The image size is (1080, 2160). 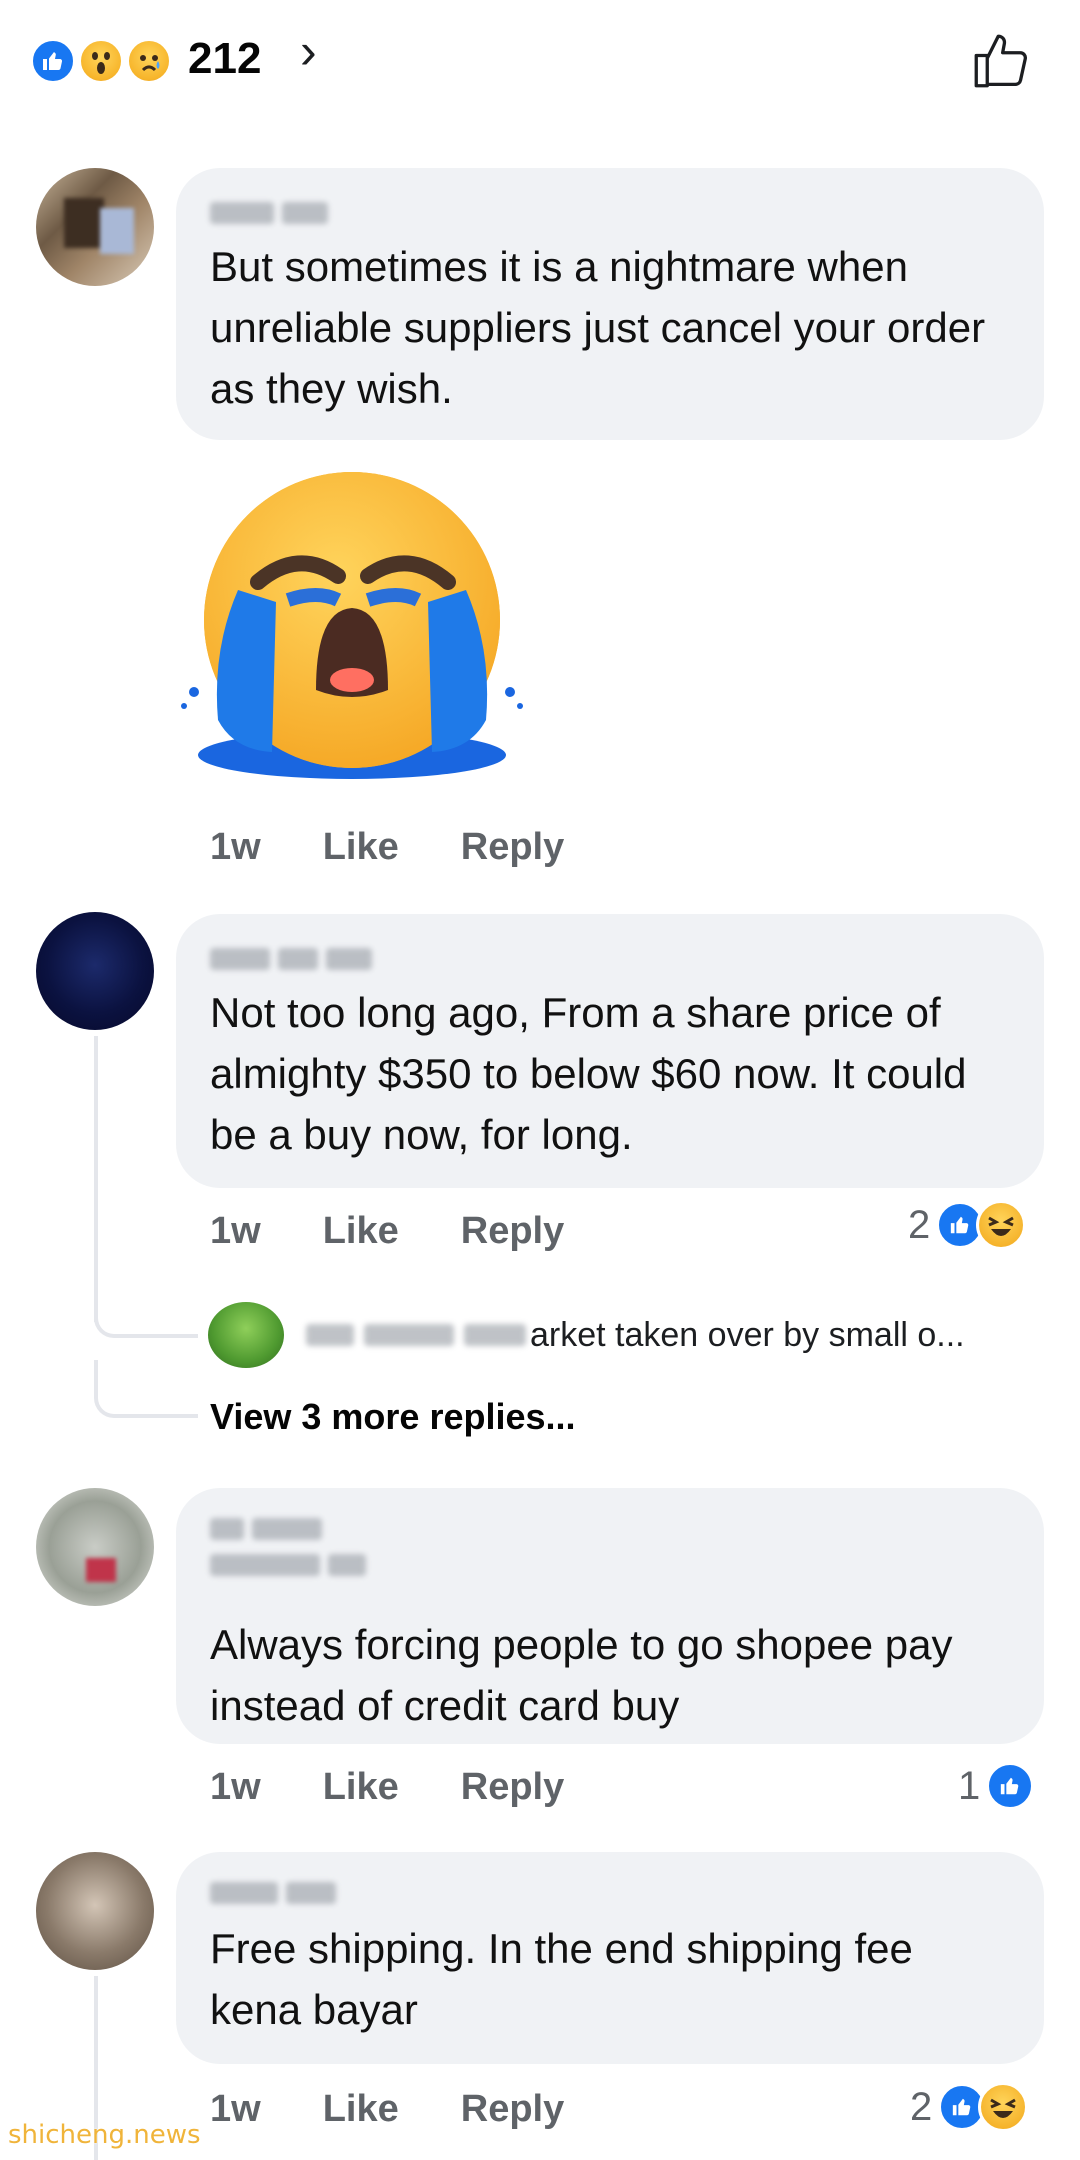 What do you see at coordinates (969, 1785) in the screenshot?
I see `reaction-count: 1` at bounding box center [969, 1785].